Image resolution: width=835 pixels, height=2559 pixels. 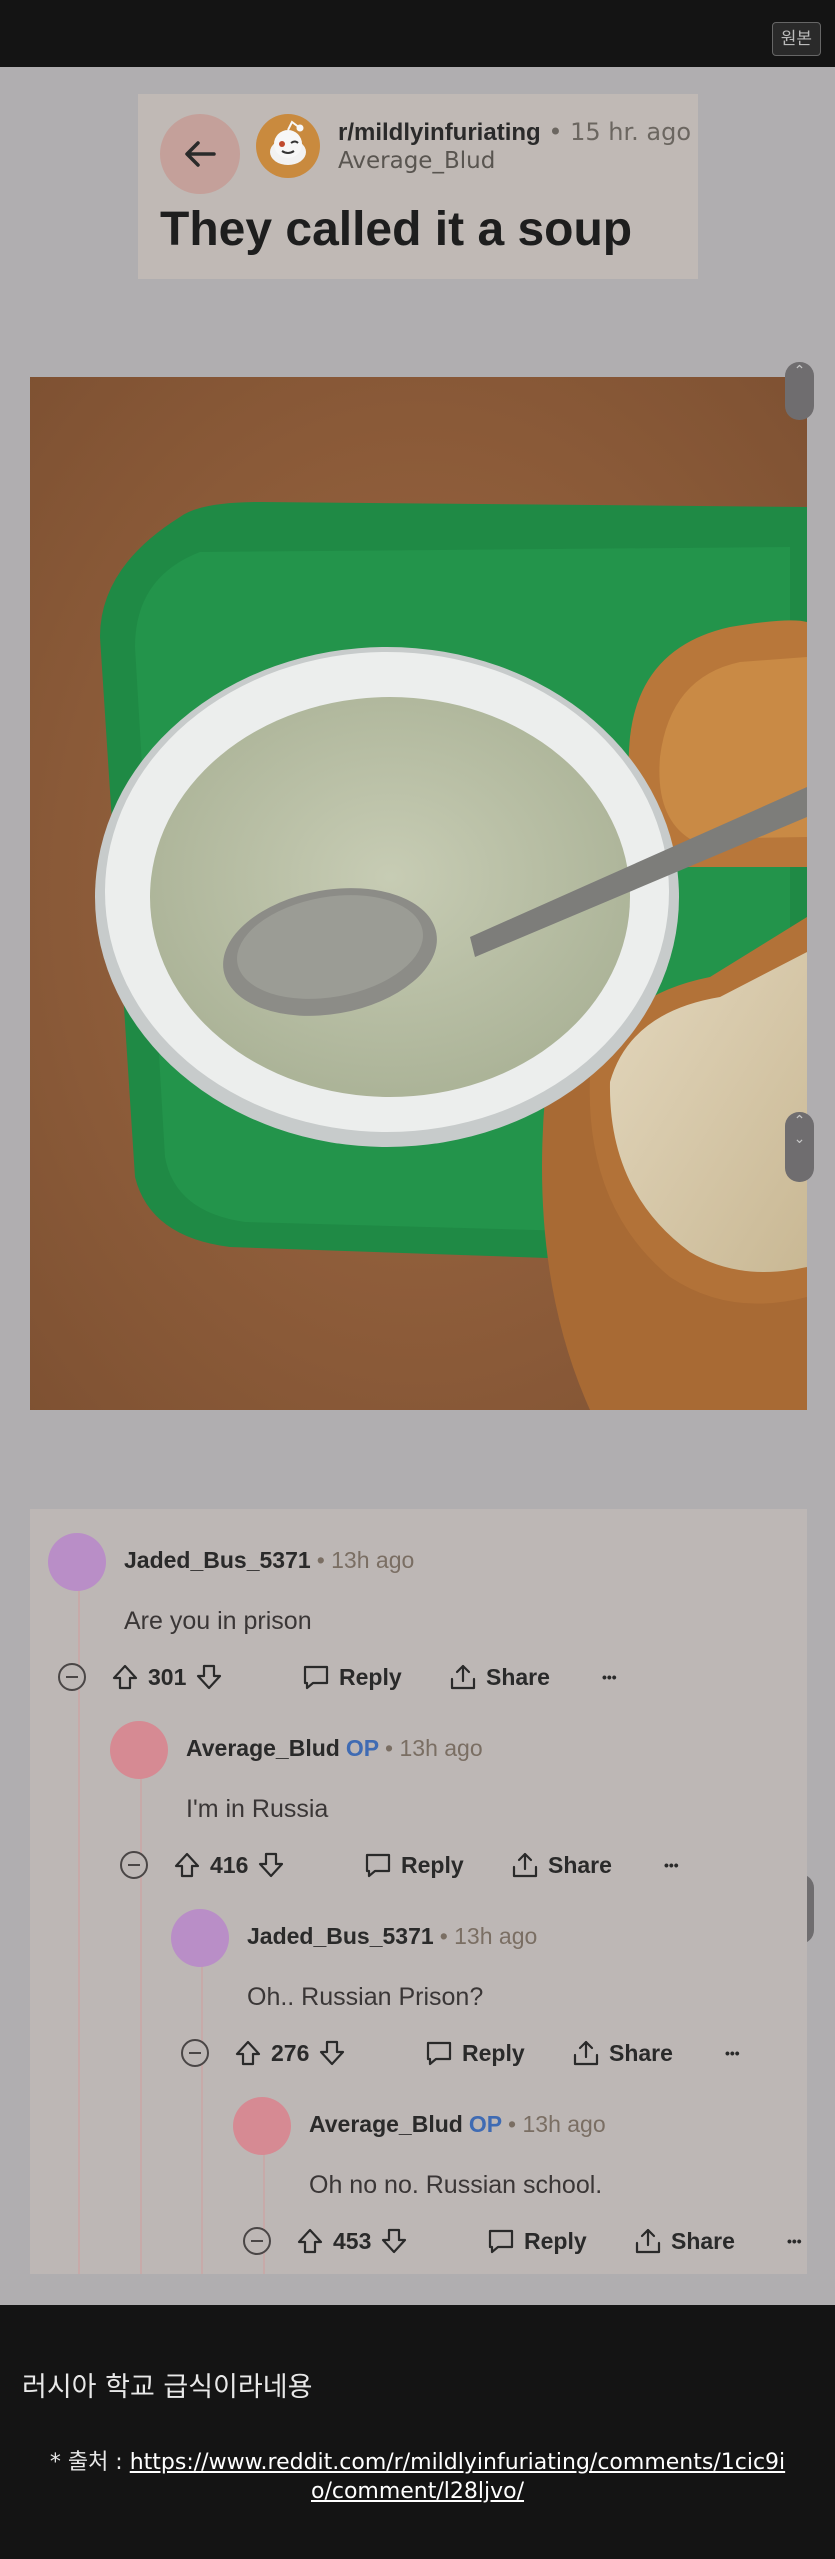 What do you see at coordinates (439, 132) in the screenshot?
I see `subreddit-link: r/mildlyinfuriating` at bounding box center [439, 132].